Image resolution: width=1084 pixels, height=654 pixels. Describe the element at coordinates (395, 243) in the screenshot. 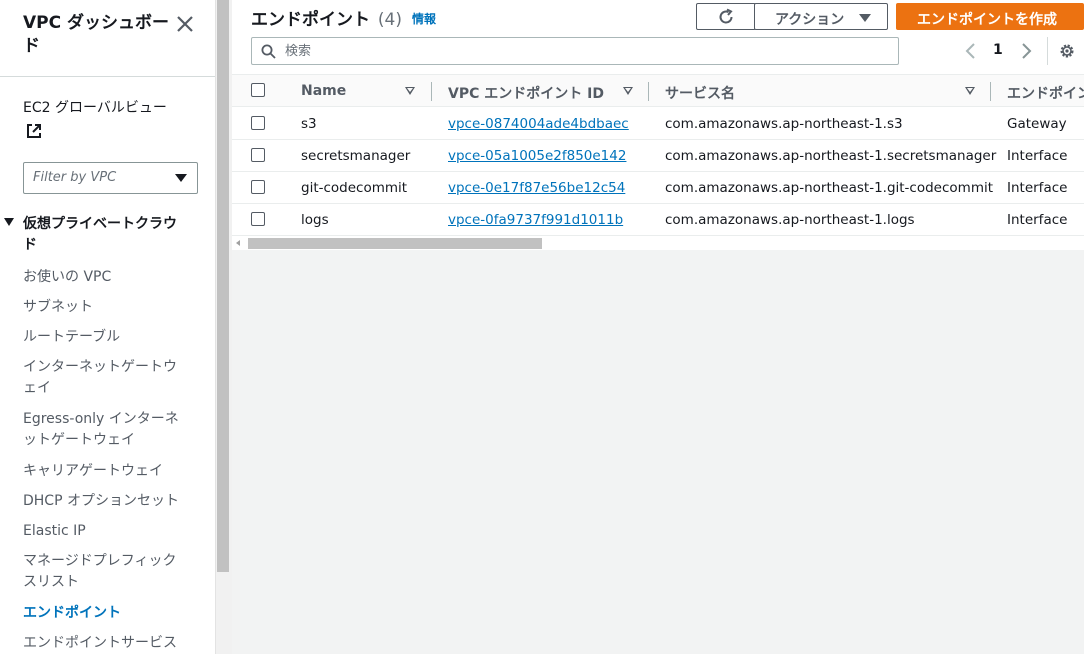

I see `horizontal-scrollbar-thumb` at that location.